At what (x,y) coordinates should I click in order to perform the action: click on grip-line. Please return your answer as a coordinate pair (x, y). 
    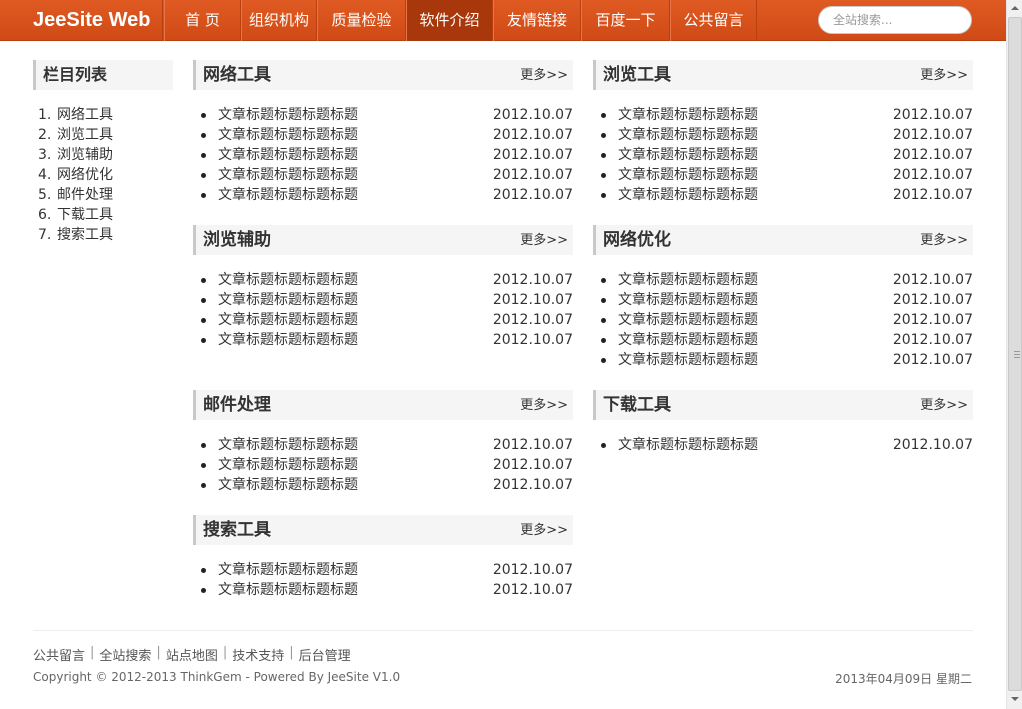
    Looking at the image, I should click on (1017, 351).